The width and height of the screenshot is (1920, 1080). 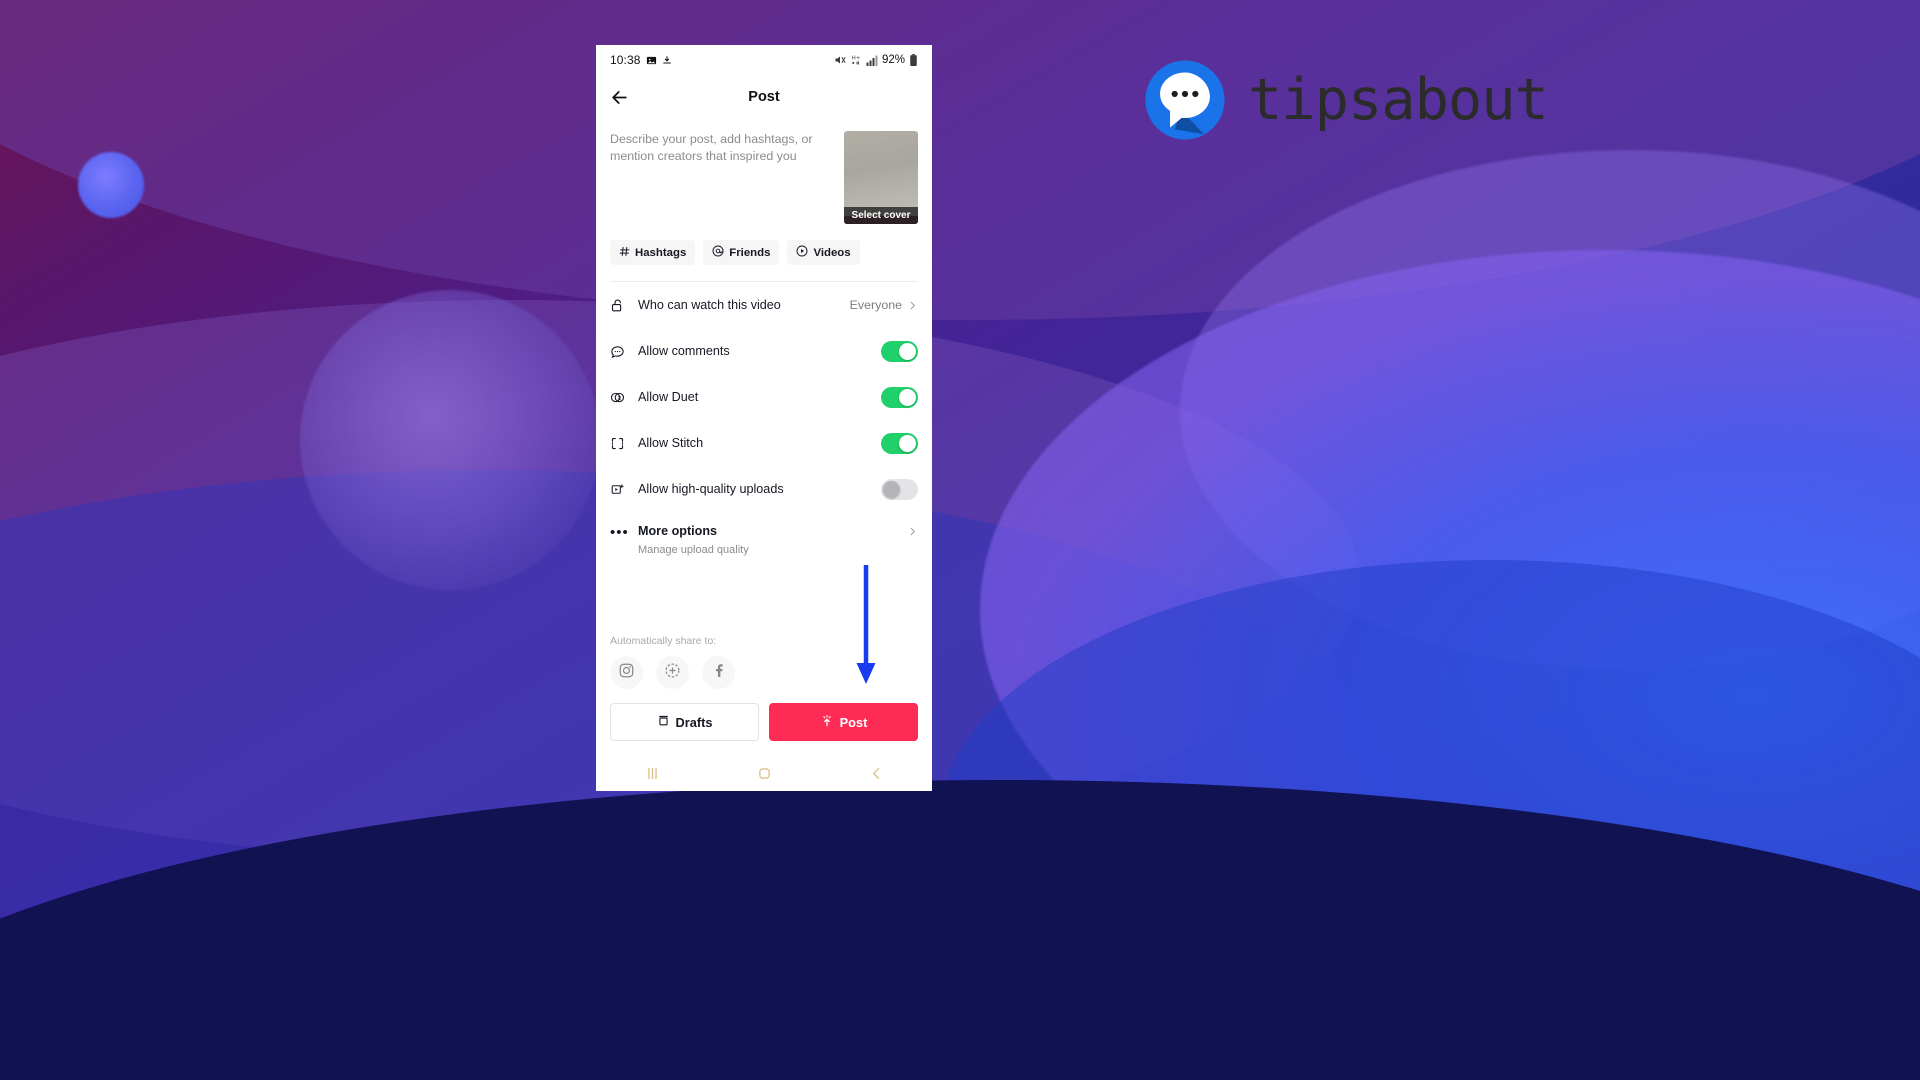 I want to click on ellipsis-icon: •••, so click(x=619, y=532).